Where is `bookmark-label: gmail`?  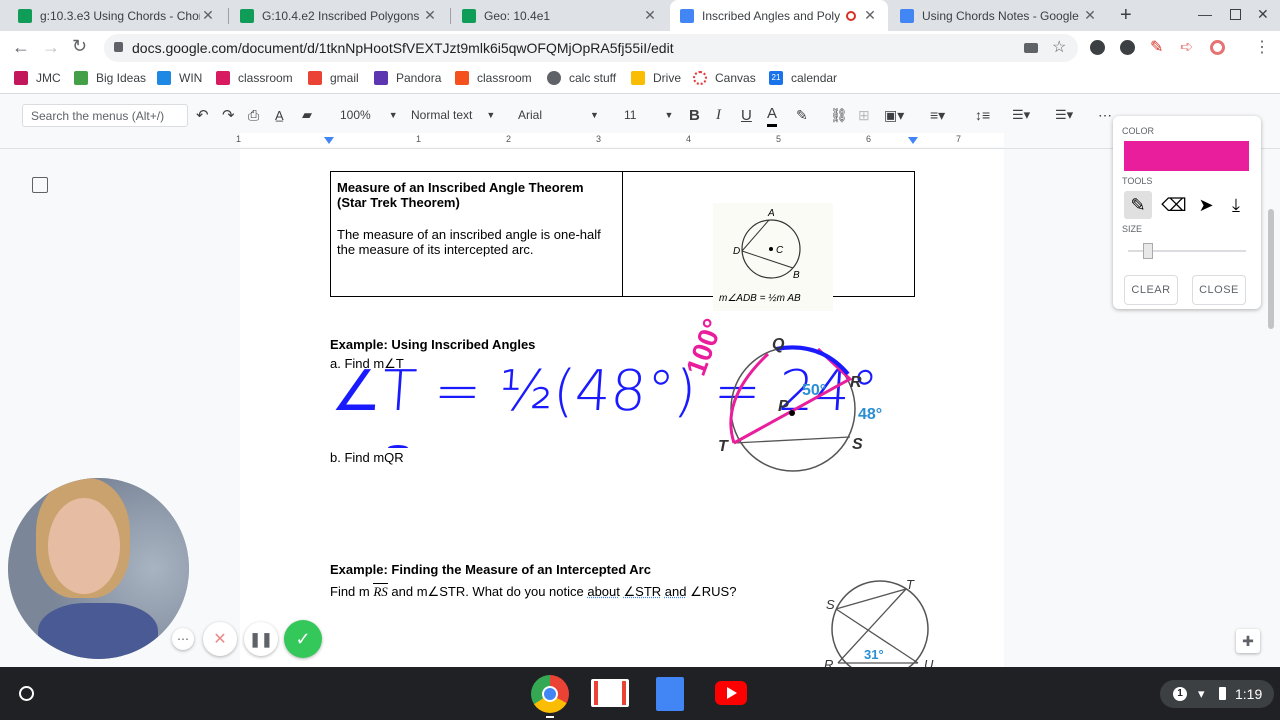
bookmark-label: gmail is located at coordinates (344, 78).